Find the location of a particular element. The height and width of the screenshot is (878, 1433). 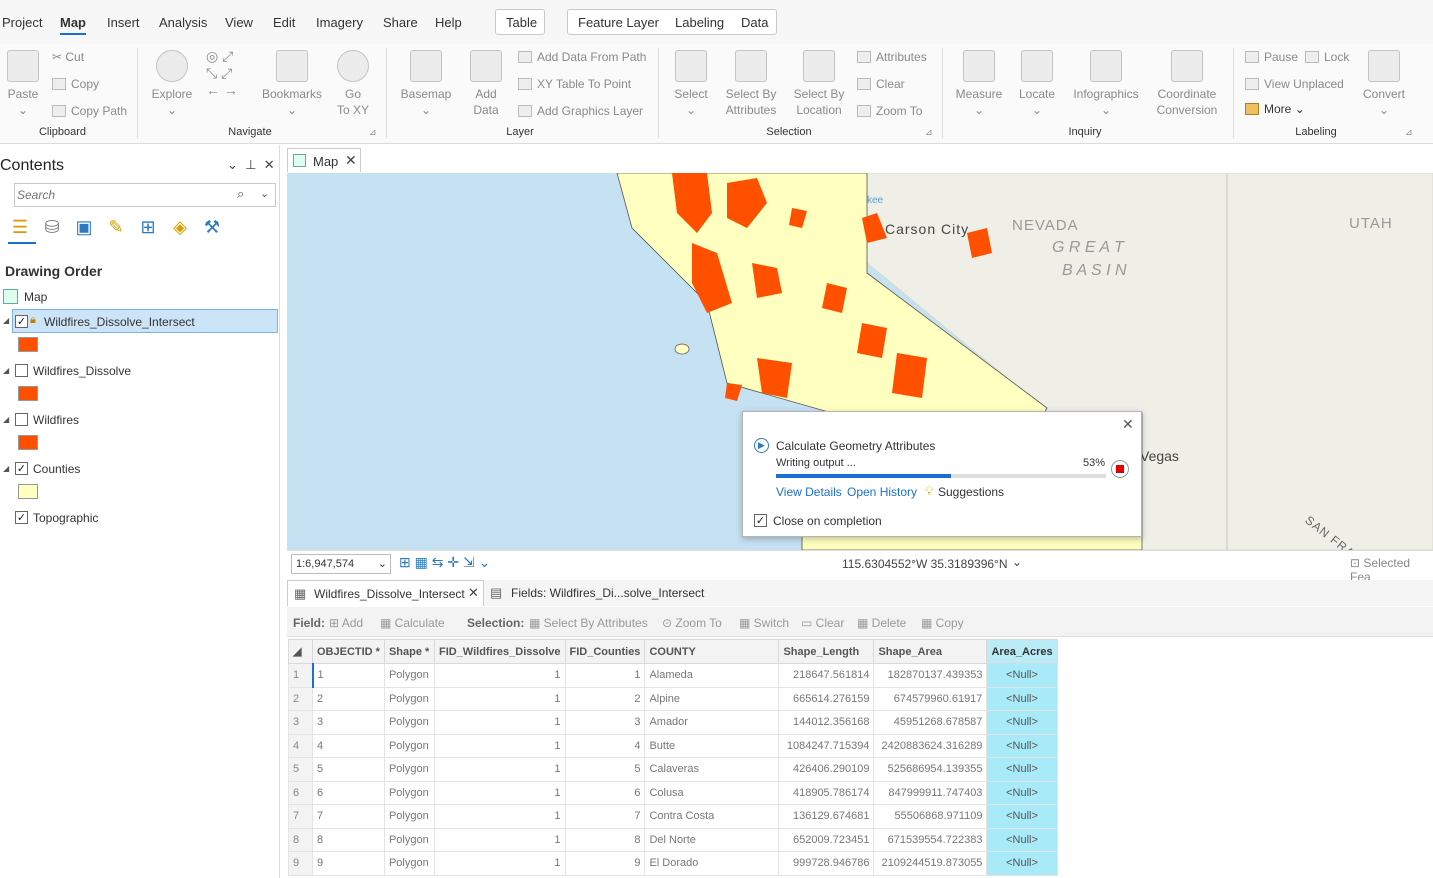

switch-selection-button: ▦ Switch is located at coordinates (764, 623).